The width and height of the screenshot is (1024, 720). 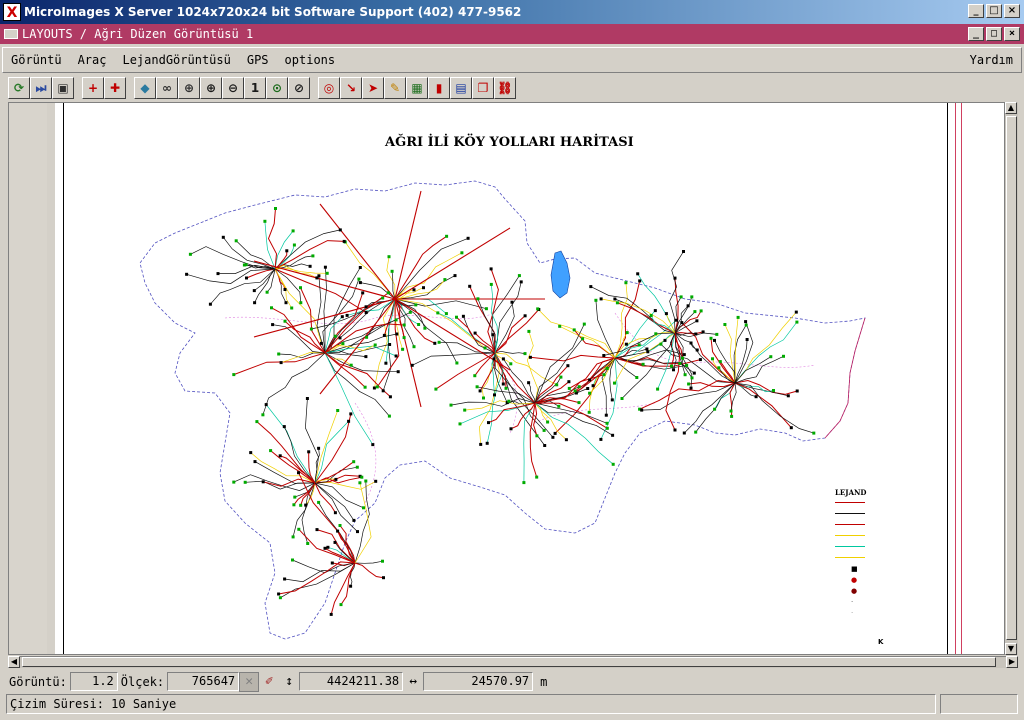 I want to click on window-menu-icon, so click(x=11, y=34).